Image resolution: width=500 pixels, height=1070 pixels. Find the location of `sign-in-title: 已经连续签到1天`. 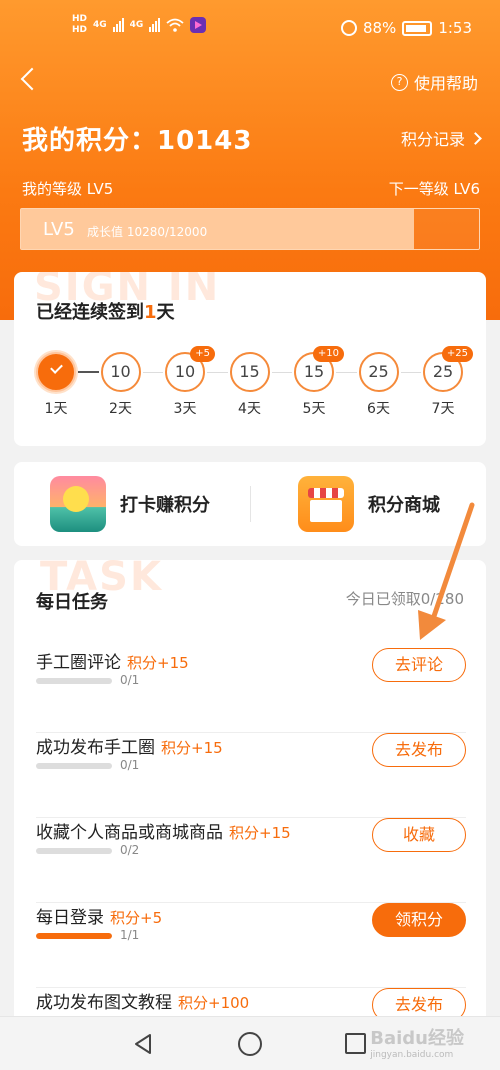

sign-in-title: 已经连续签到1天 is located at coordinates (105, 311).